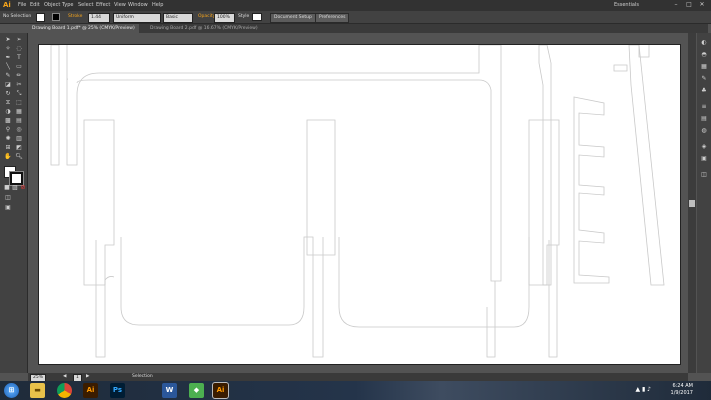  What do you see at coordinates (257, 17) in the screenshot?
I see `style-swatch` at bounding box center [257, 17].